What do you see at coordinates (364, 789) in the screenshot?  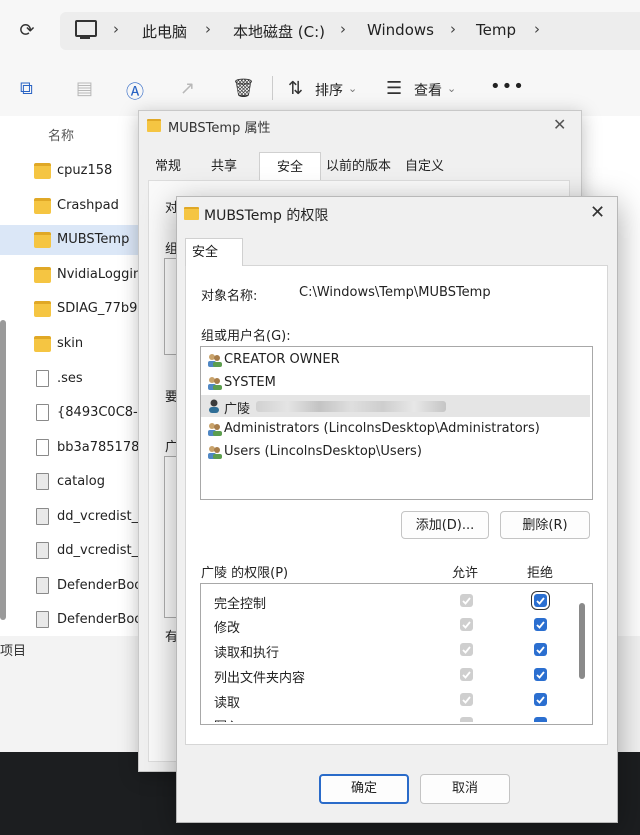 I see `ok-button: 确定` at bounding box center [364, 789].